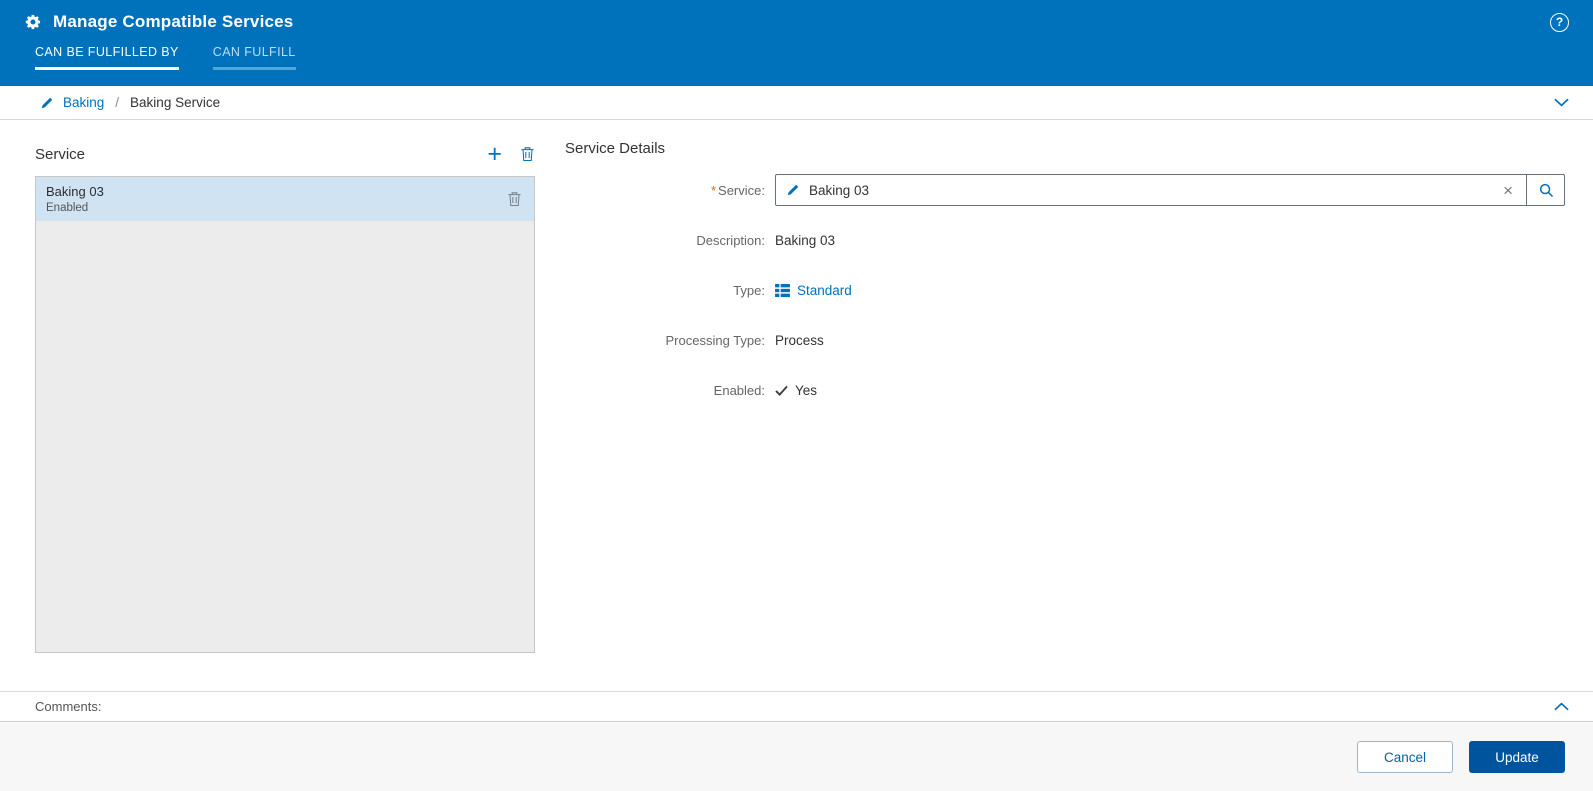 This screenshot has width=1593, height=791. Describe the element at coordinates (749, 290) in the screenshot. I see `type-label: Type:` at that location.